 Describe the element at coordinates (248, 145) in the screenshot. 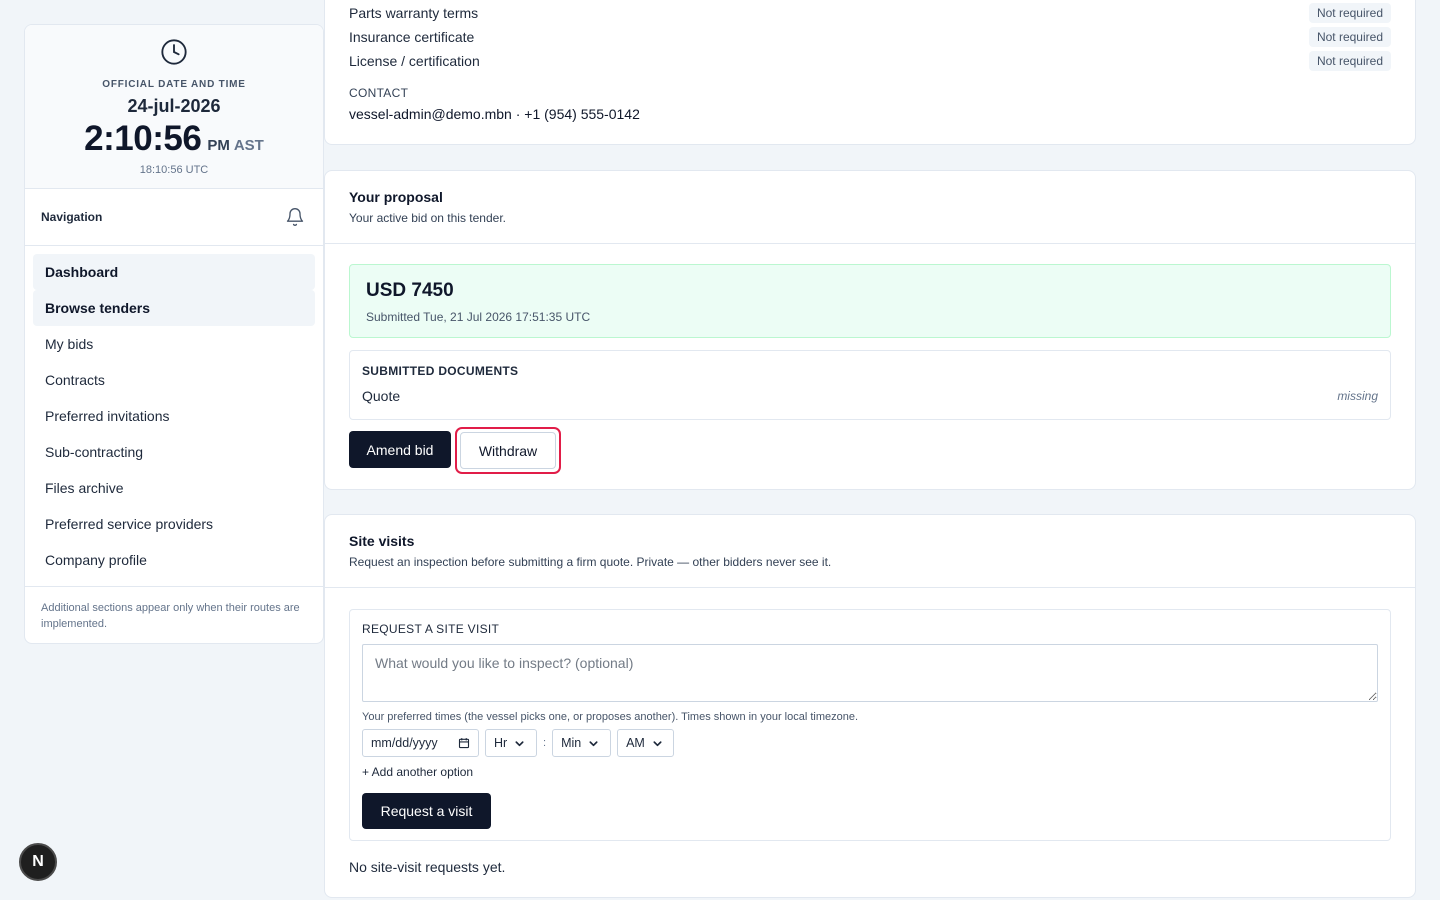

I see `clock-timezone: AST` at that location.